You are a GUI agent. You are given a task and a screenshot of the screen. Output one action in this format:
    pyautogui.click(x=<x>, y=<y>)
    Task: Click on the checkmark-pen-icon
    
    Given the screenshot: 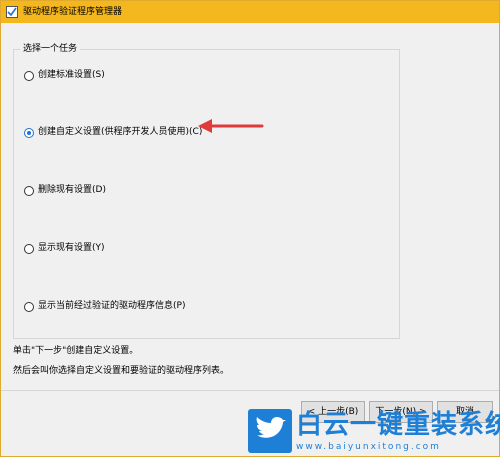 What is the action you would take?
    pyautogui.click(x=12, y=12)
    